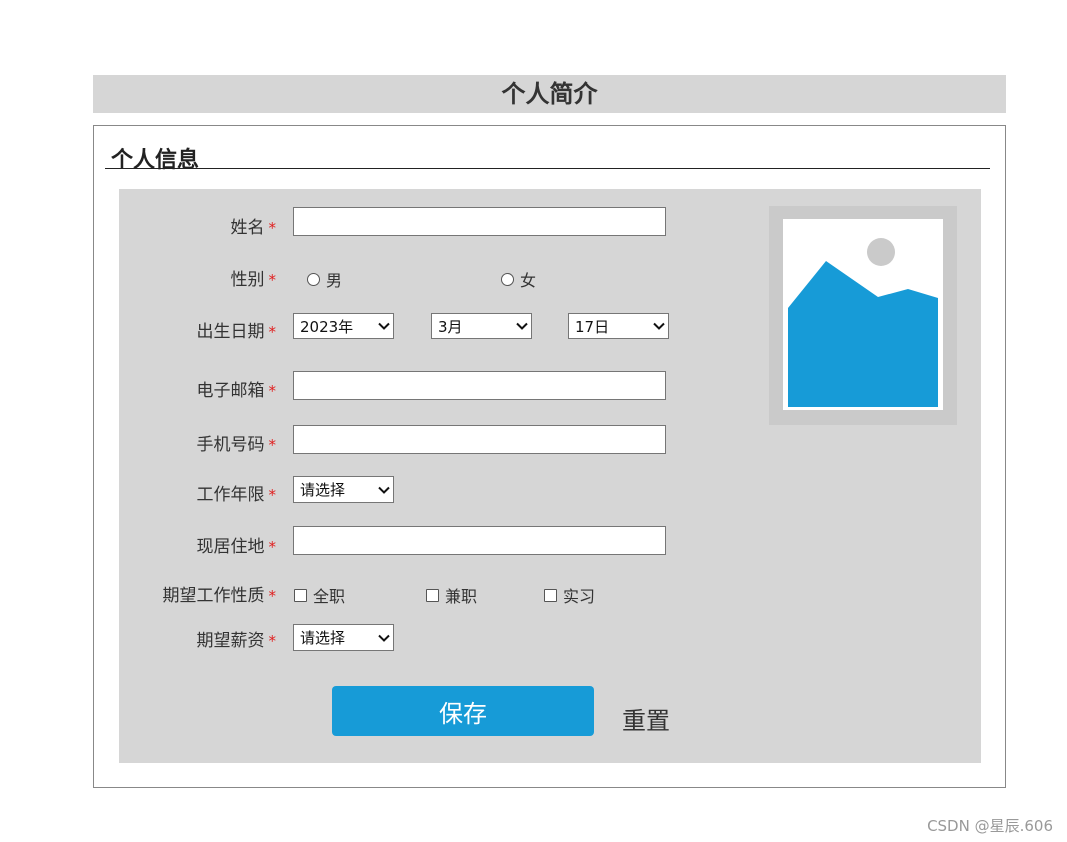 This screenshot has width=1067, height=842. Describe the element at coordinates (479, 439) in the screenshot. I see `phone-input` at that location.